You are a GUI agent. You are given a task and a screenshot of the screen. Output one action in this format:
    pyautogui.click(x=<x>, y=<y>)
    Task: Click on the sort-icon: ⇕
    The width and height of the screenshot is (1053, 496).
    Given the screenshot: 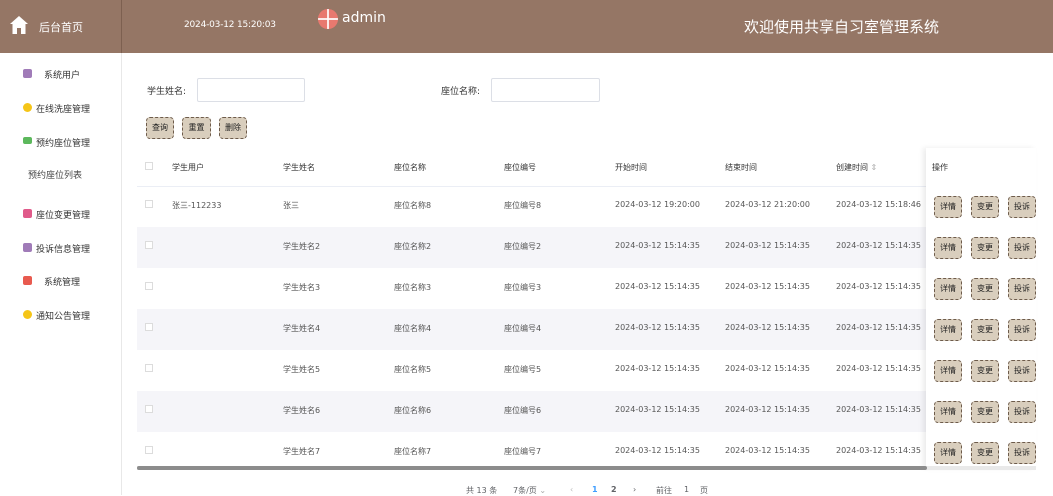 What is the action you would take?
    pyautogui.click(x=874, y=167)
    